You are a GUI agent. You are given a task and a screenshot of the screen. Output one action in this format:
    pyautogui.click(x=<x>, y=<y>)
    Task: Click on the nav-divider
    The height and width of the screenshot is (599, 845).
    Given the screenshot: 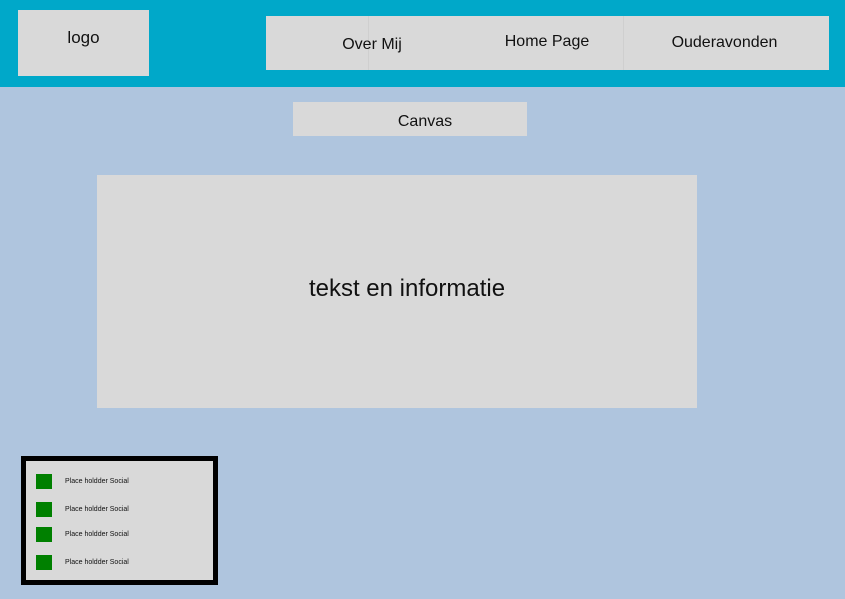 What is the action you would take?
    pyautogui.click(x=623, y=43)
    